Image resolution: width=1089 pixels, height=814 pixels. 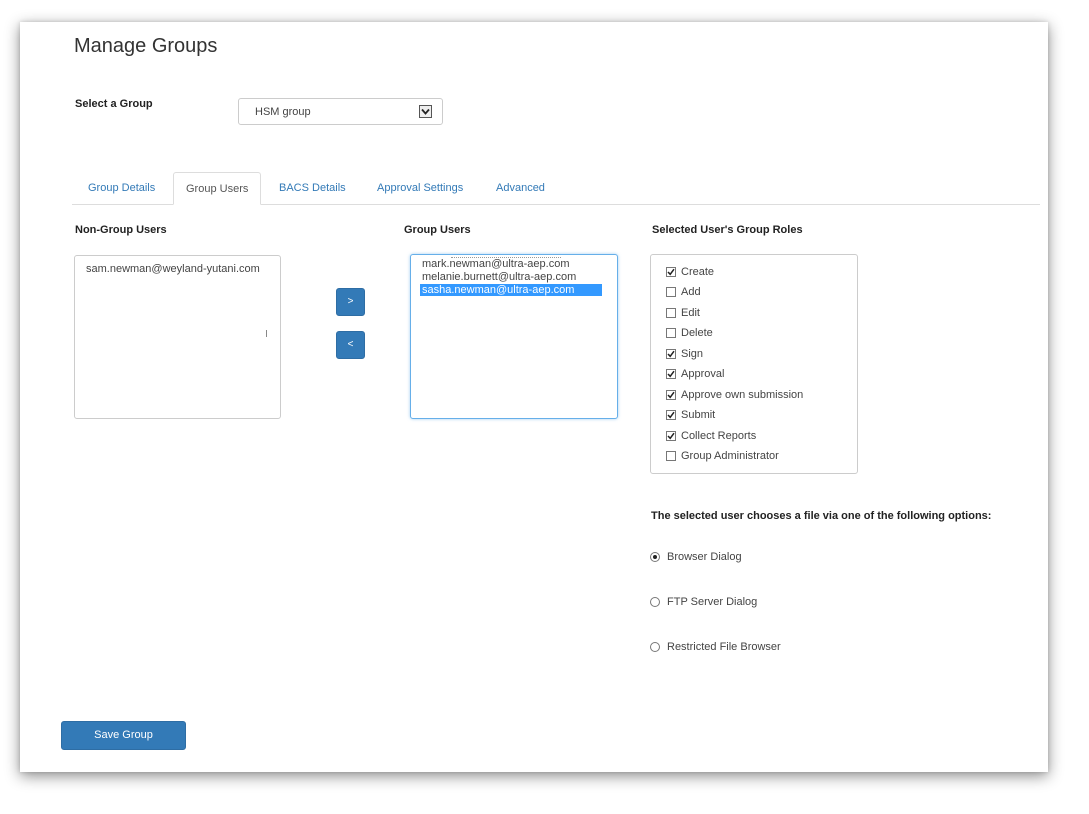 What do you see at coordinates (350, 302) in the screenshot?
I see `add-to-group-button: >` at bounding box center [350, 302].